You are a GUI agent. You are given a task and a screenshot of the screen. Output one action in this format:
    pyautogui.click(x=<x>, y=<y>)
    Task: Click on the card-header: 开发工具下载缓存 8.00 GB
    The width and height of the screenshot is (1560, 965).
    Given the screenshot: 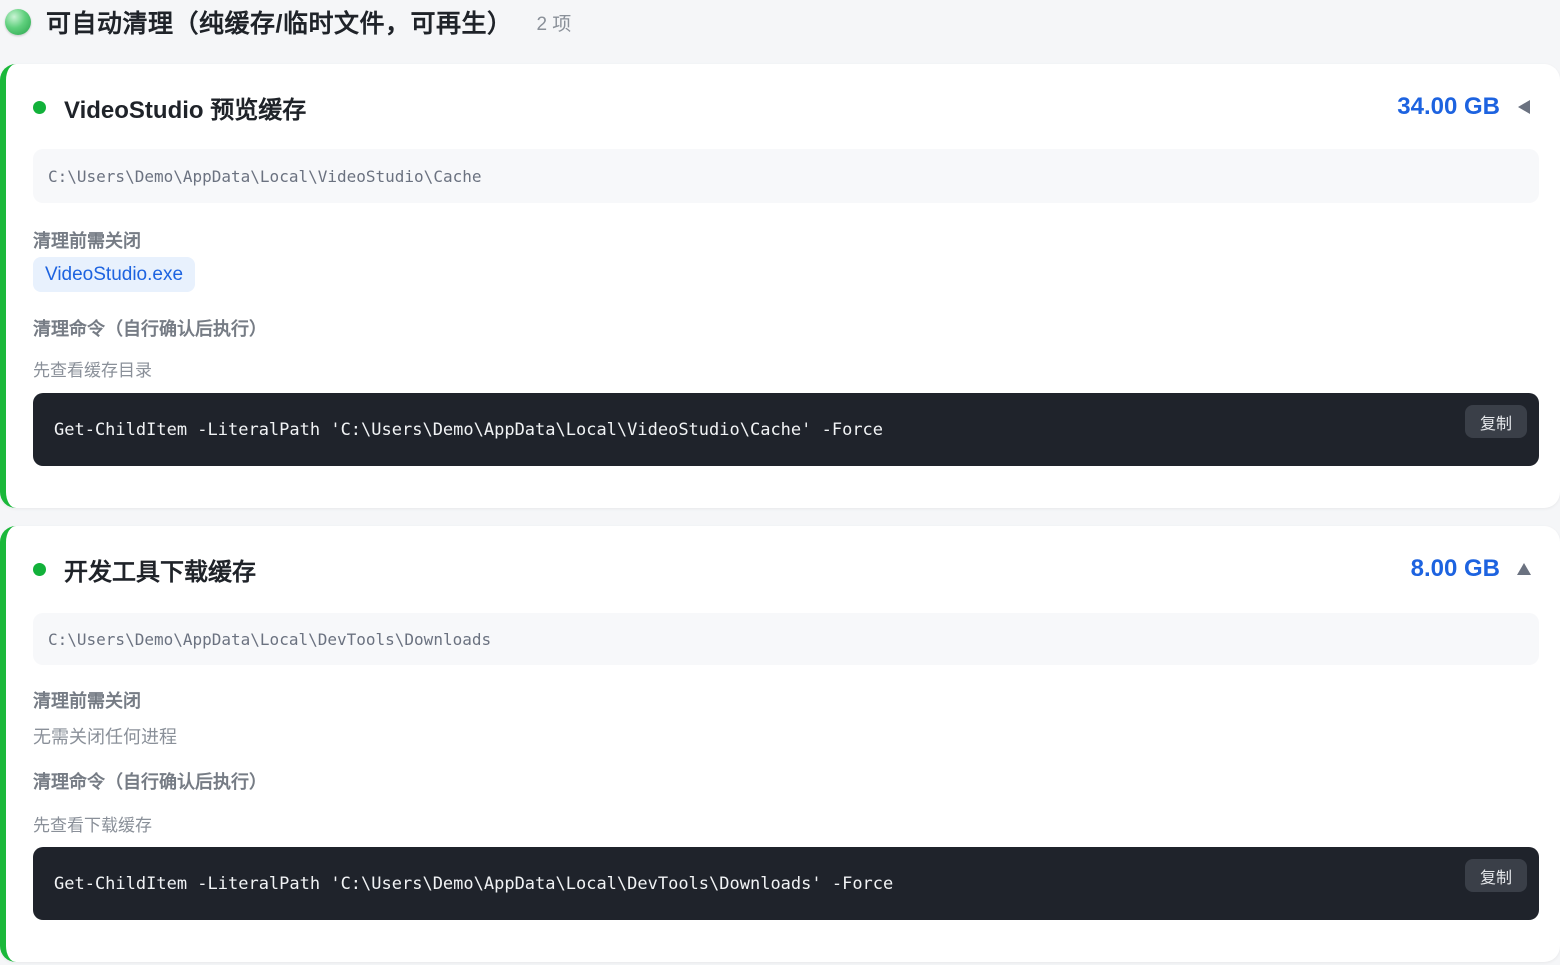 What is the action you would take?
    pyautogui.click(x=782, y=569)
    